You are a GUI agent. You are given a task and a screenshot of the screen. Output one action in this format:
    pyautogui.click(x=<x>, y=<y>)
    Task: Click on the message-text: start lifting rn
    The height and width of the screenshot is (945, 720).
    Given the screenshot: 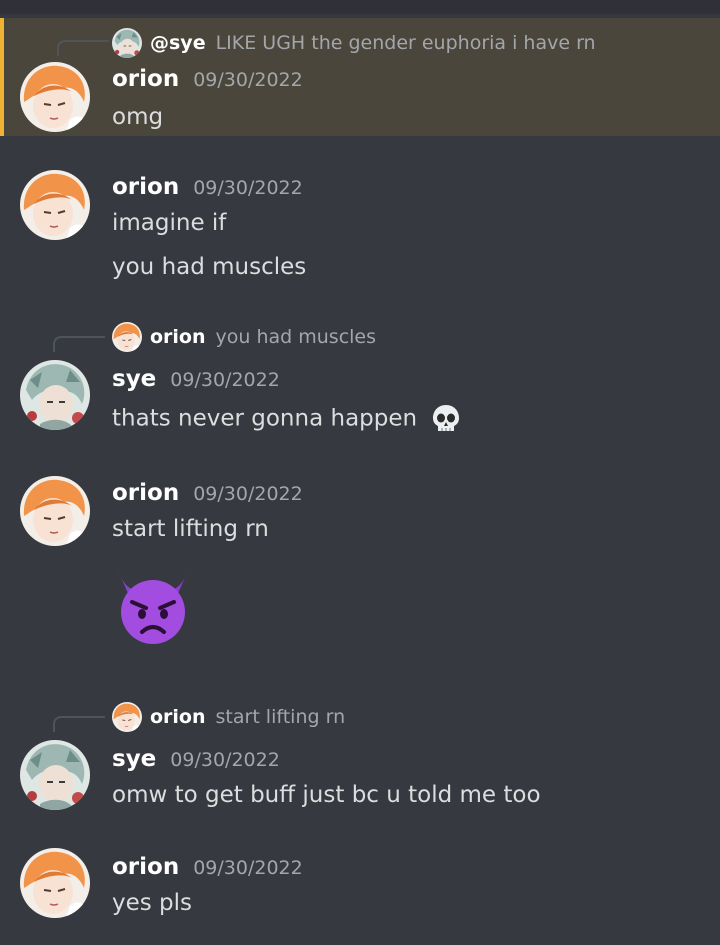 What is the action you would take?
    pyautogui.click(x=190, y=529)
    